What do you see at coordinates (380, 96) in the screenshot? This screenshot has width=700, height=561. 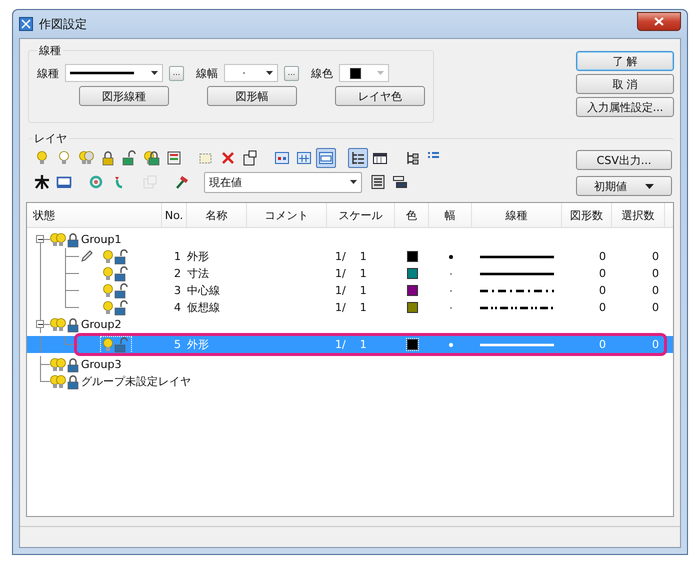 I see `apply-button: レイヤ色` at bounding box center [380, 96].